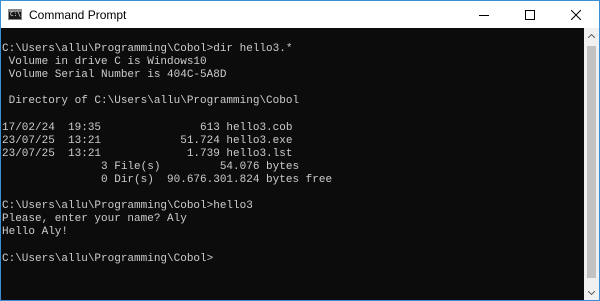  What do you see at coordinates (147, 141) in the screenshot?
I see `console-line: 23/07/25 13:21 51.724 hello3.exe` at bounding box center [147, 141].